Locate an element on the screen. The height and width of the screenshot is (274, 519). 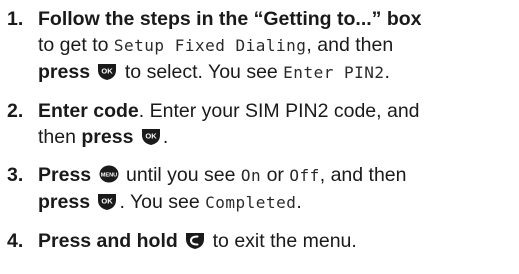
step-number: 2. is located at coordinates (15, 111).